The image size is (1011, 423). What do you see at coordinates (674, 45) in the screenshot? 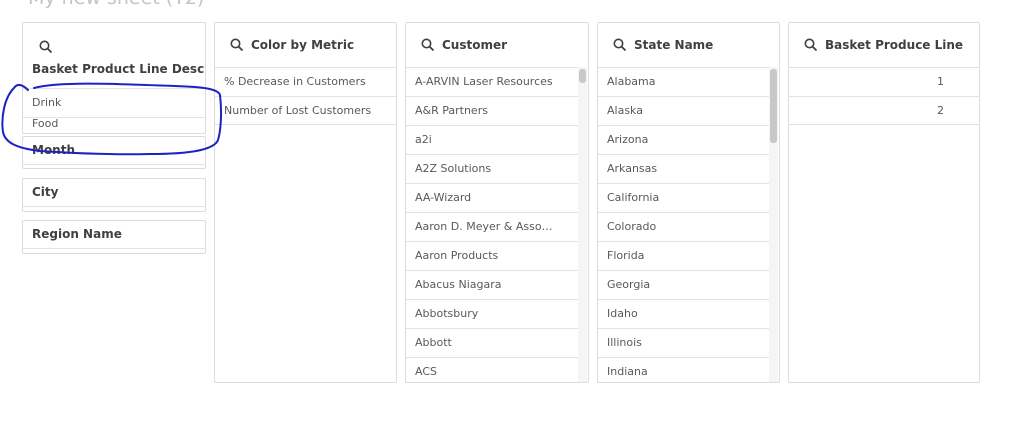
I see `filter-title: State Name` at bounding box center [674, 45].